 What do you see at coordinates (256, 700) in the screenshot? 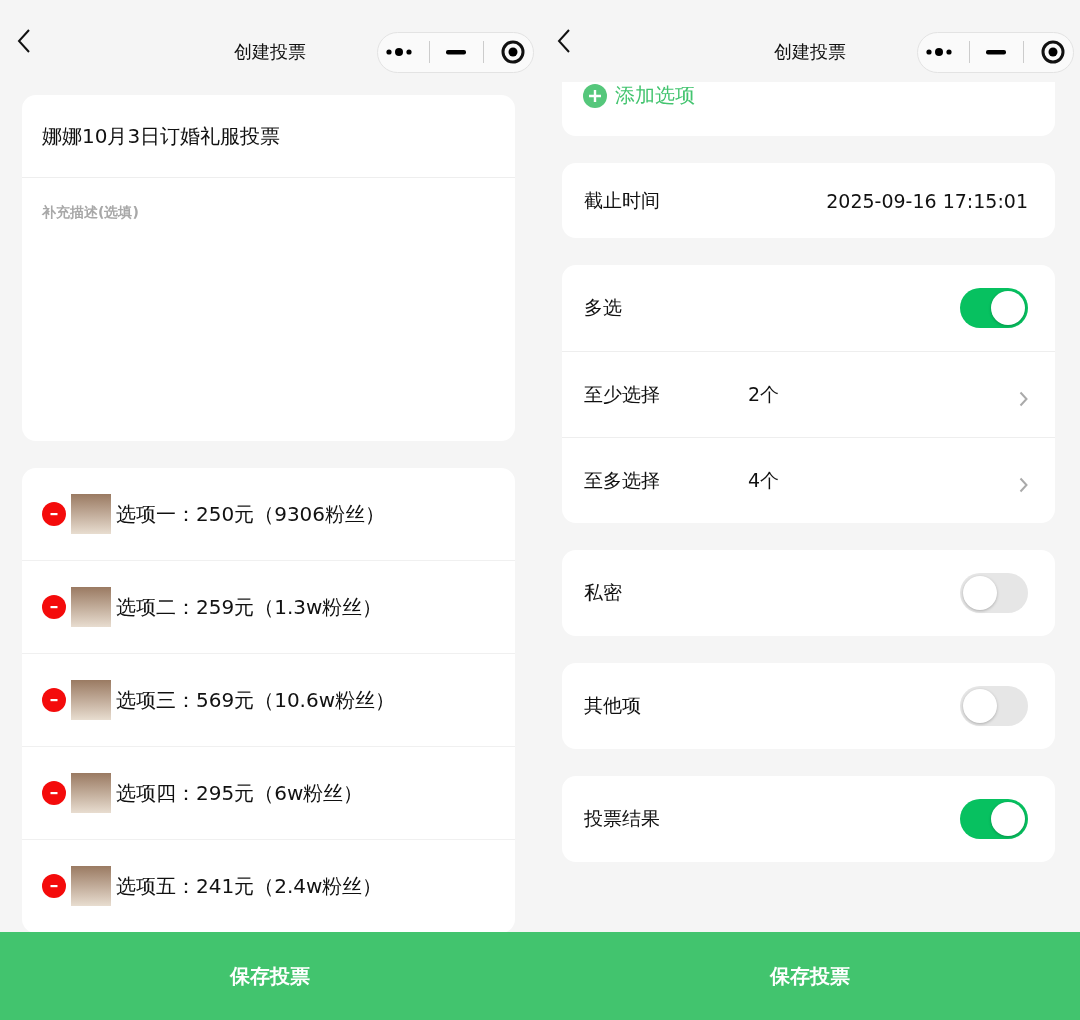
I see `option-label: 选项三：569元（10.6w粉丝）` at bounding box center [256, 700].